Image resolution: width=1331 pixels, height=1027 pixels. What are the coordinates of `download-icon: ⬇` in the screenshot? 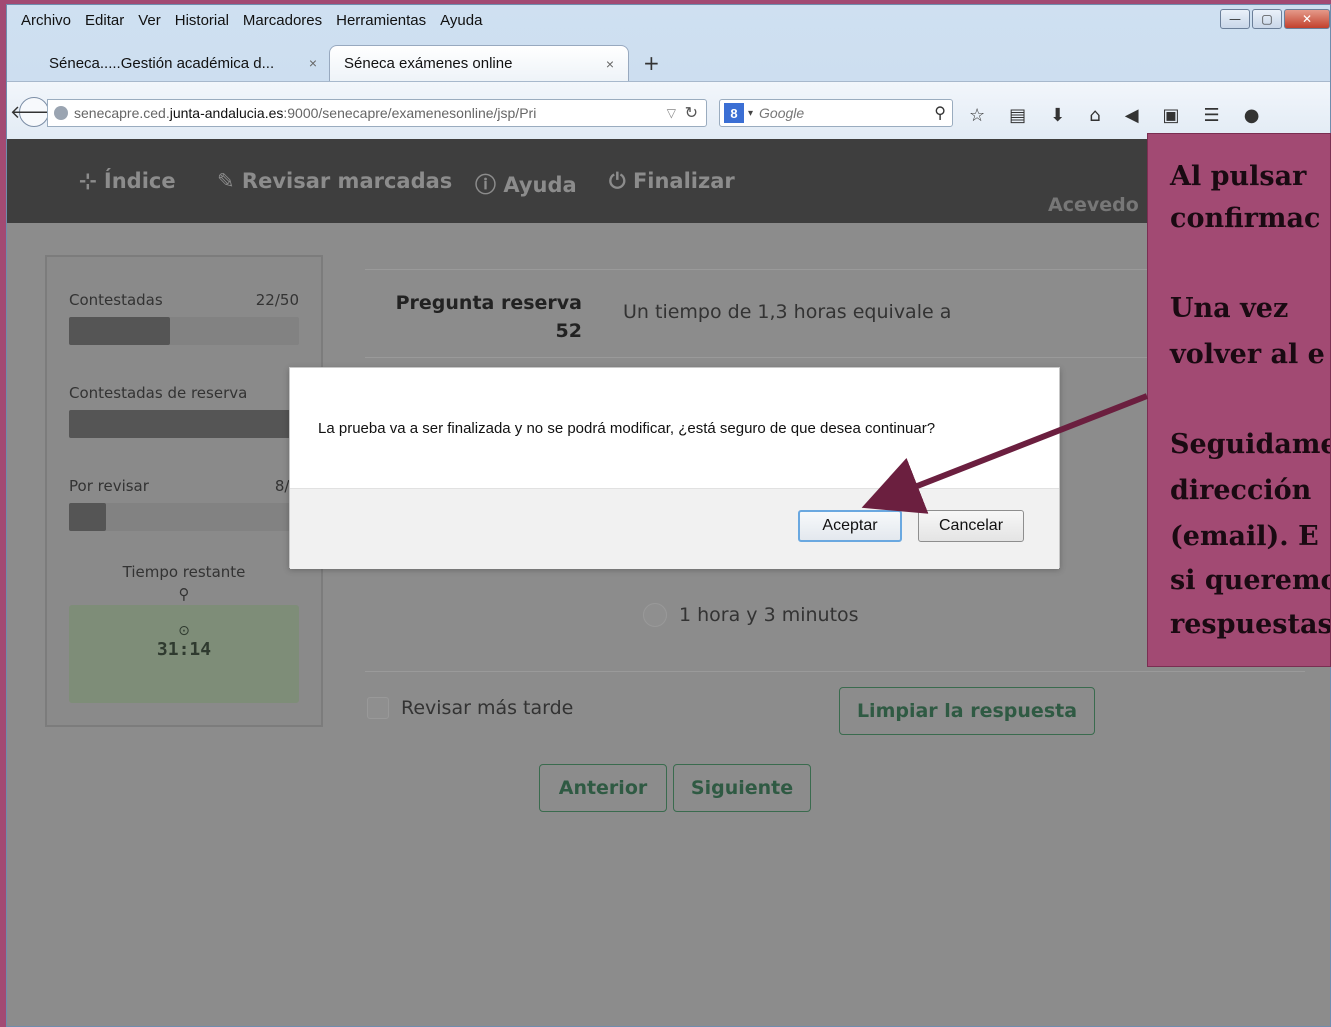 It's located at (1057, 115).